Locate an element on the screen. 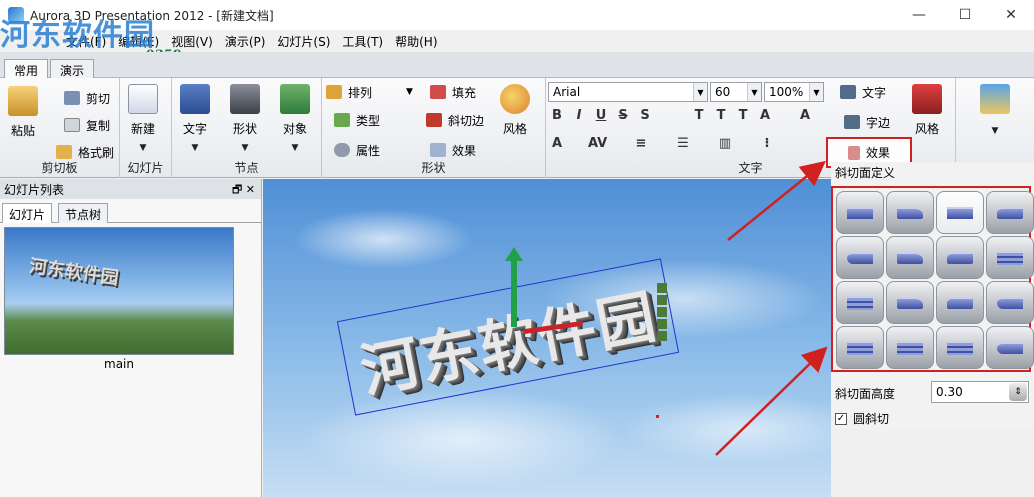 Image resolution: width=1034 pixels, height=497 pixels. scene-button: ▼ is located at coordinates (995, 110).